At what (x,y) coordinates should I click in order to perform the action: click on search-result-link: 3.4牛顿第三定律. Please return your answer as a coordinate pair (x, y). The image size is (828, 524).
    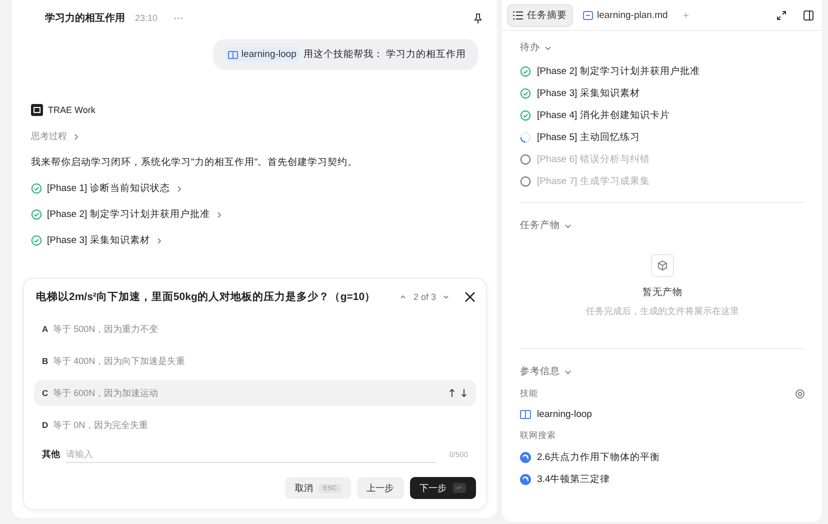
    Looking at the image, I should click on (573, 479).